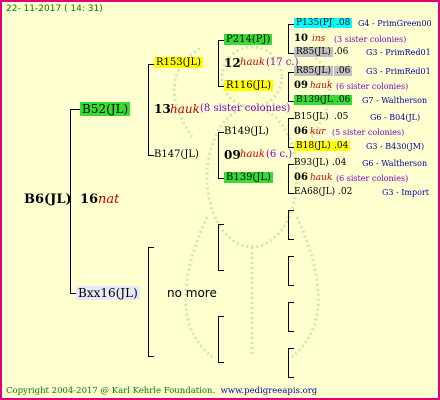  Describe the element at coordinates (162, 109) in the screenshot. I see `gen3-number: 13` at that location.